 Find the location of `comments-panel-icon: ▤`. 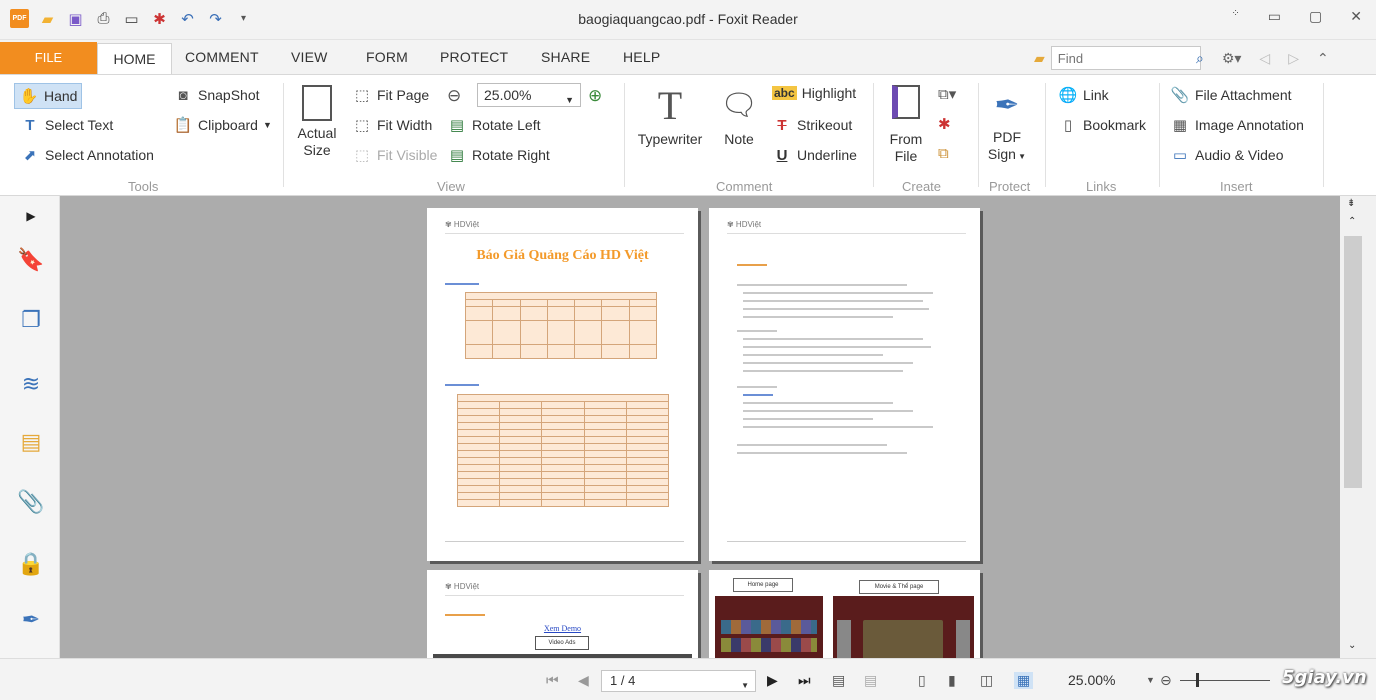

comments-panel-icon: ▤ is located at coordinates (31, 441).